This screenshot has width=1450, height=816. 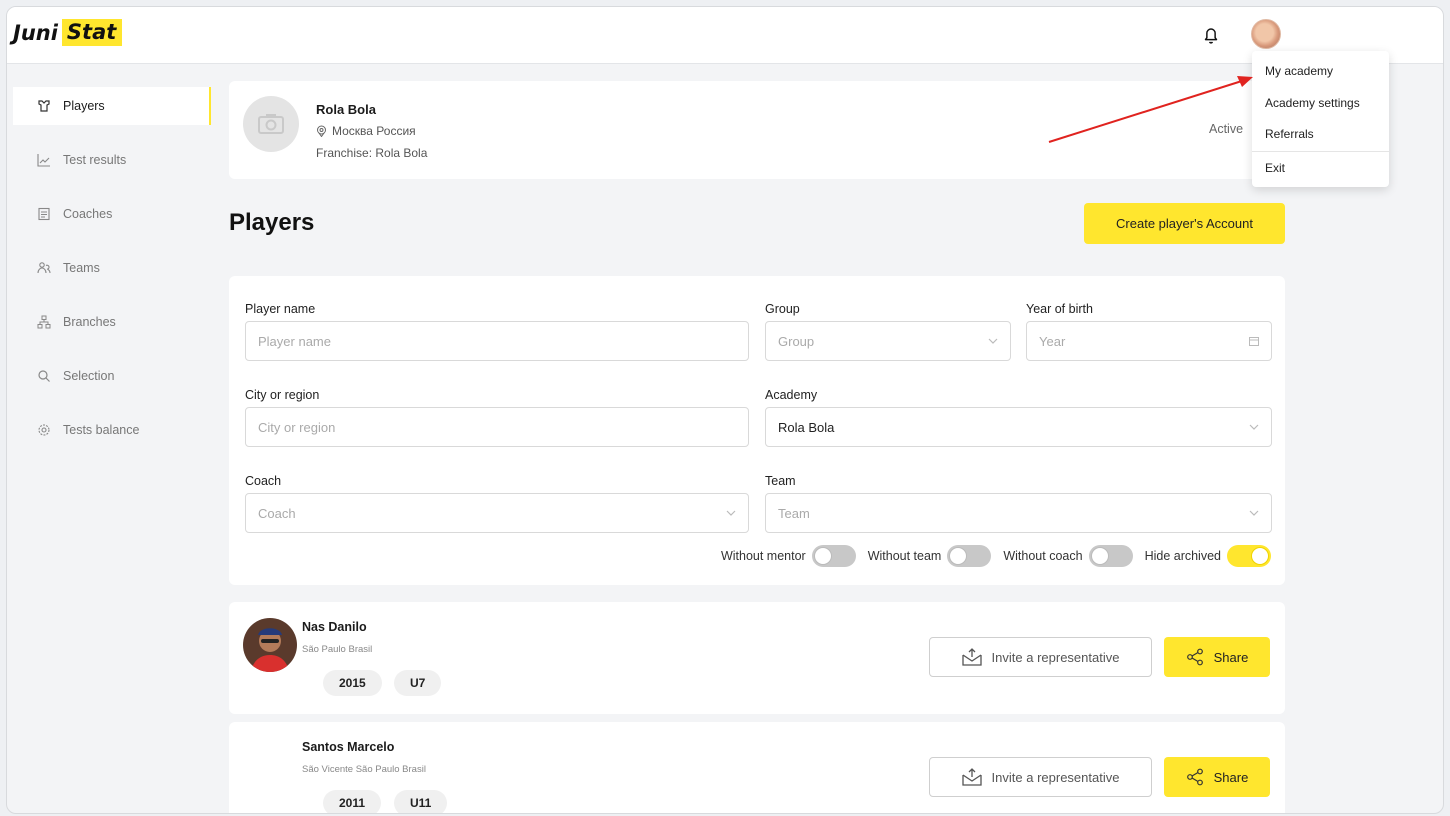 What do you see at coordinates (1184, 223) in the screenshot?
I see `create-player-account-button: Create player's Account` at bounding box center [1184, 223].